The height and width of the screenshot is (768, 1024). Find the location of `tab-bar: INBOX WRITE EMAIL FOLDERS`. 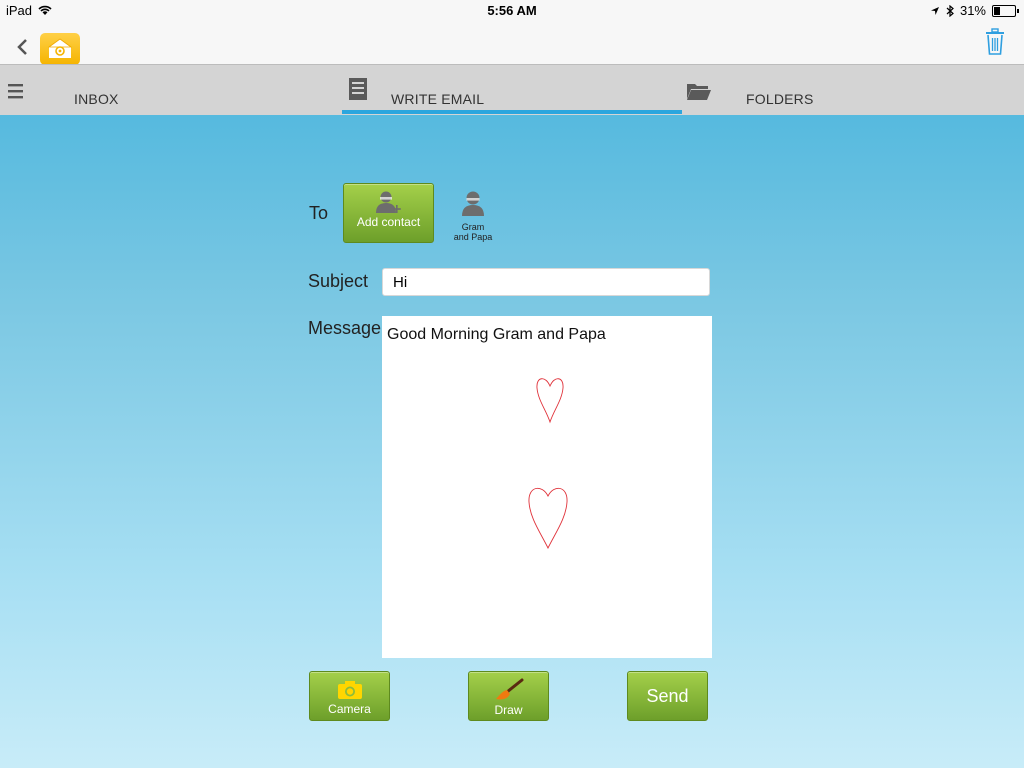

tab-bar: INBOX WRITE EMAIL FOLDERS is located at coordinates (512, 89).